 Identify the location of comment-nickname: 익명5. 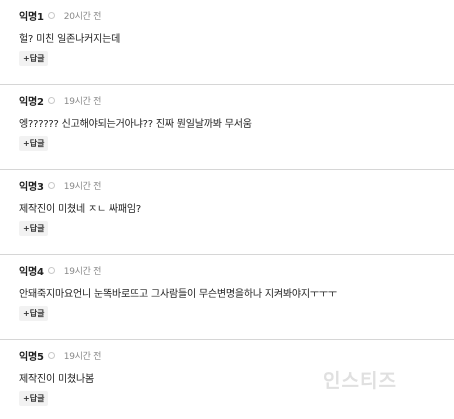
(31, 355).